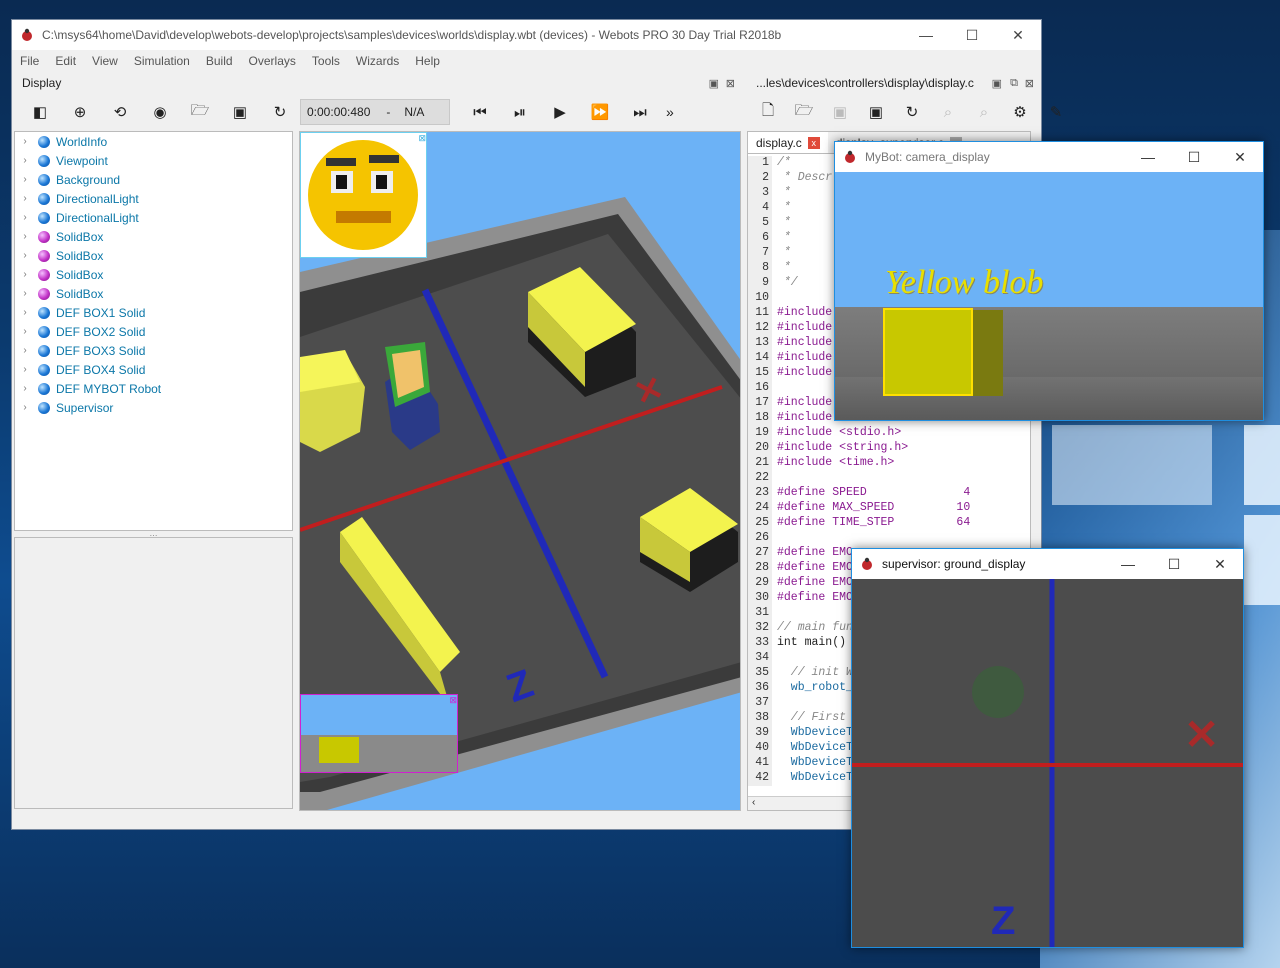 Image resolution: width=1280 pixels, height=968 pixels. What do you see at coordinates (40, 112) in the screenshot?
I see `toggle-scene-tree-icon: ◧` at bounding box center [40, 112].